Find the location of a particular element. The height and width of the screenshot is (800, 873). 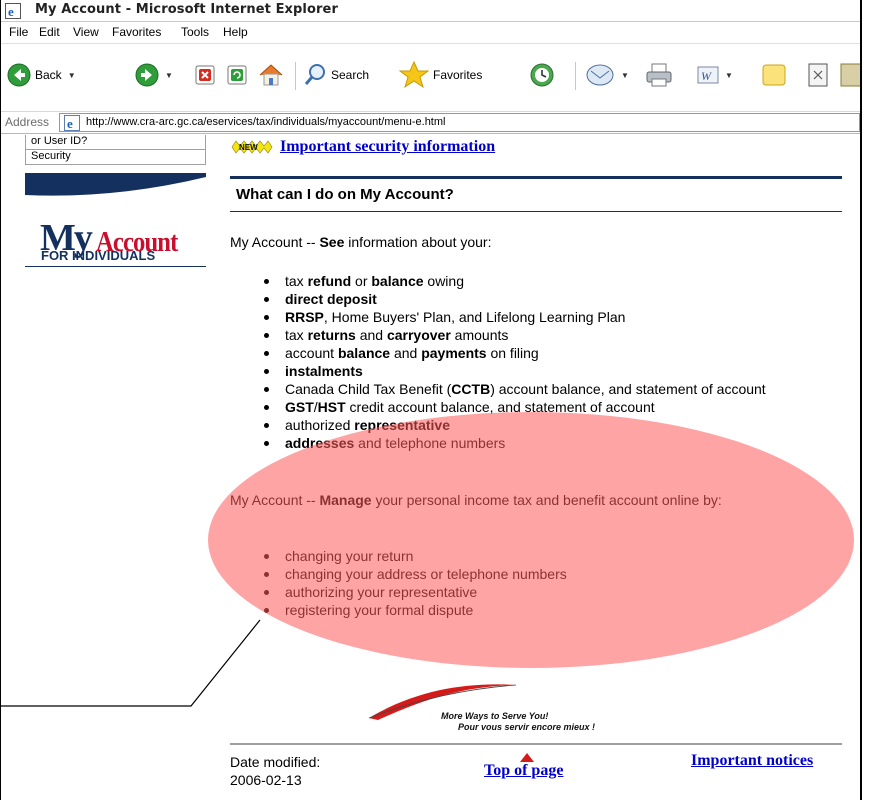

list-item: direct deposit is located at coordinates (530, 299).